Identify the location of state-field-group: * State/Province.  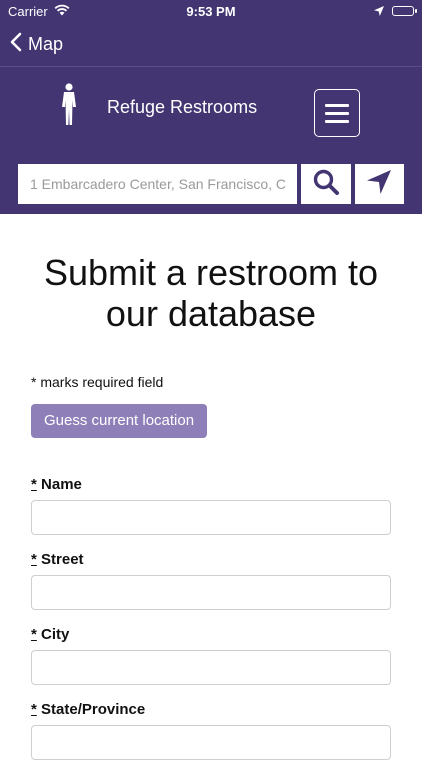
(211, 730).